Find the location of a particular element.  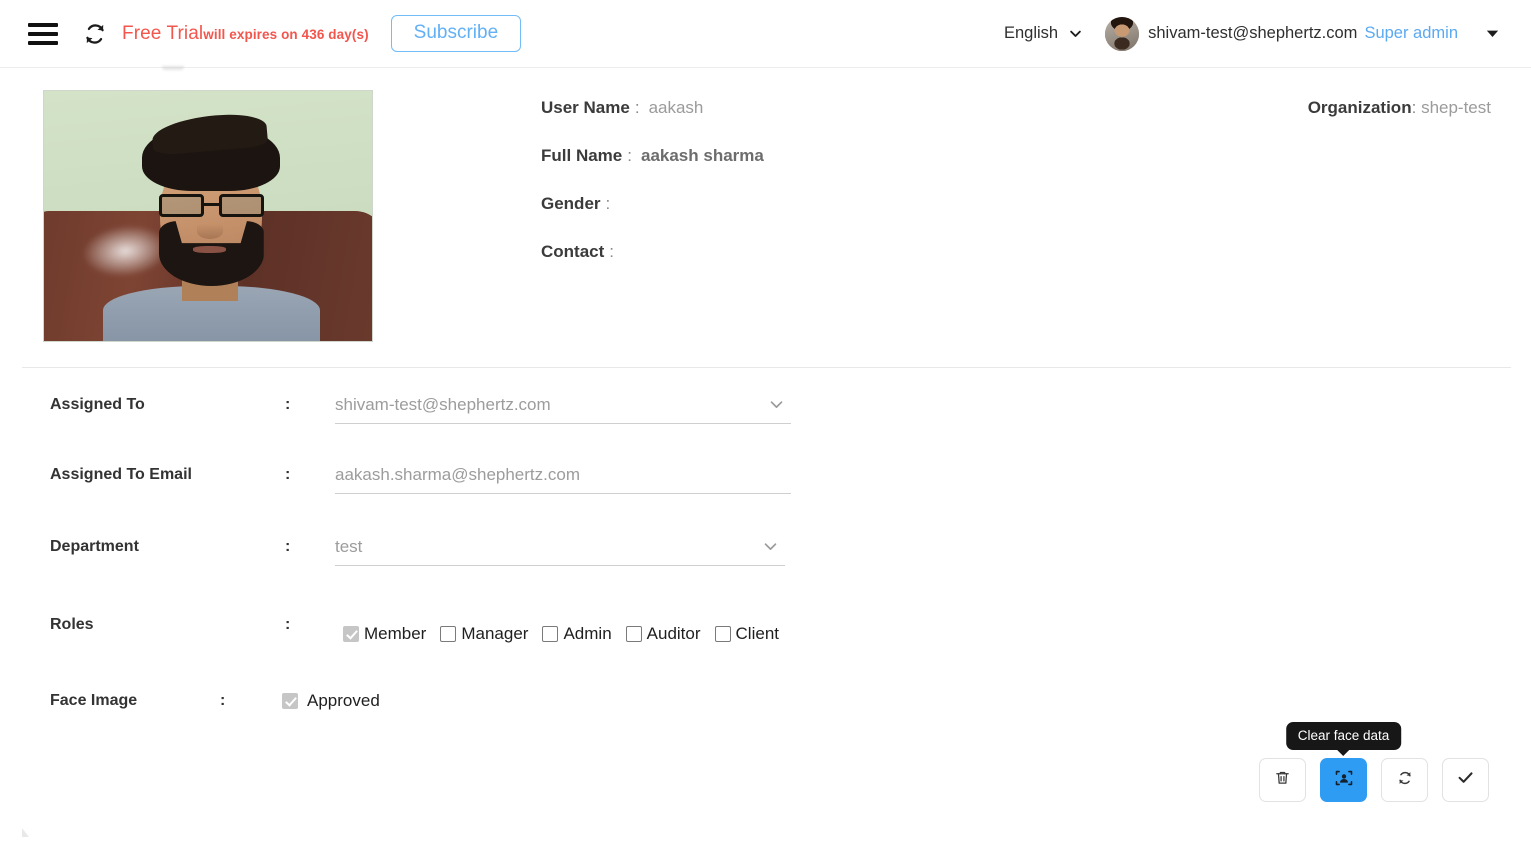

photo-glasses is located at coordinates (211, 205).